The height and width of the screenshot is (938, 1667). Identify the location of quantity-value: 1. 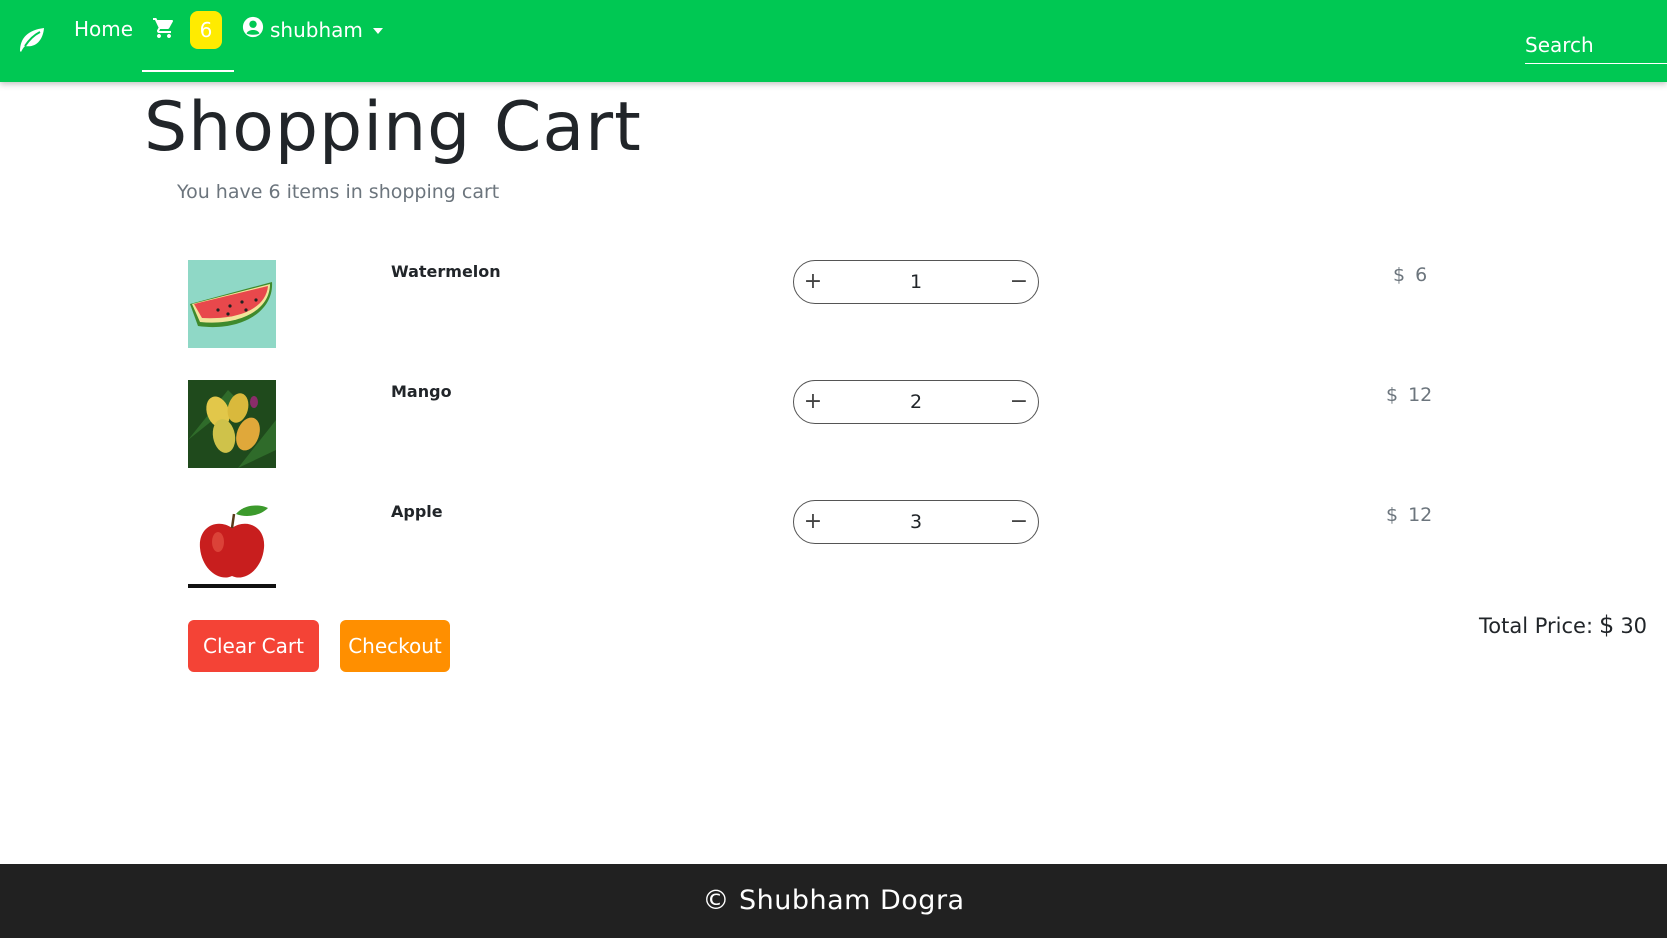
(916, 282).